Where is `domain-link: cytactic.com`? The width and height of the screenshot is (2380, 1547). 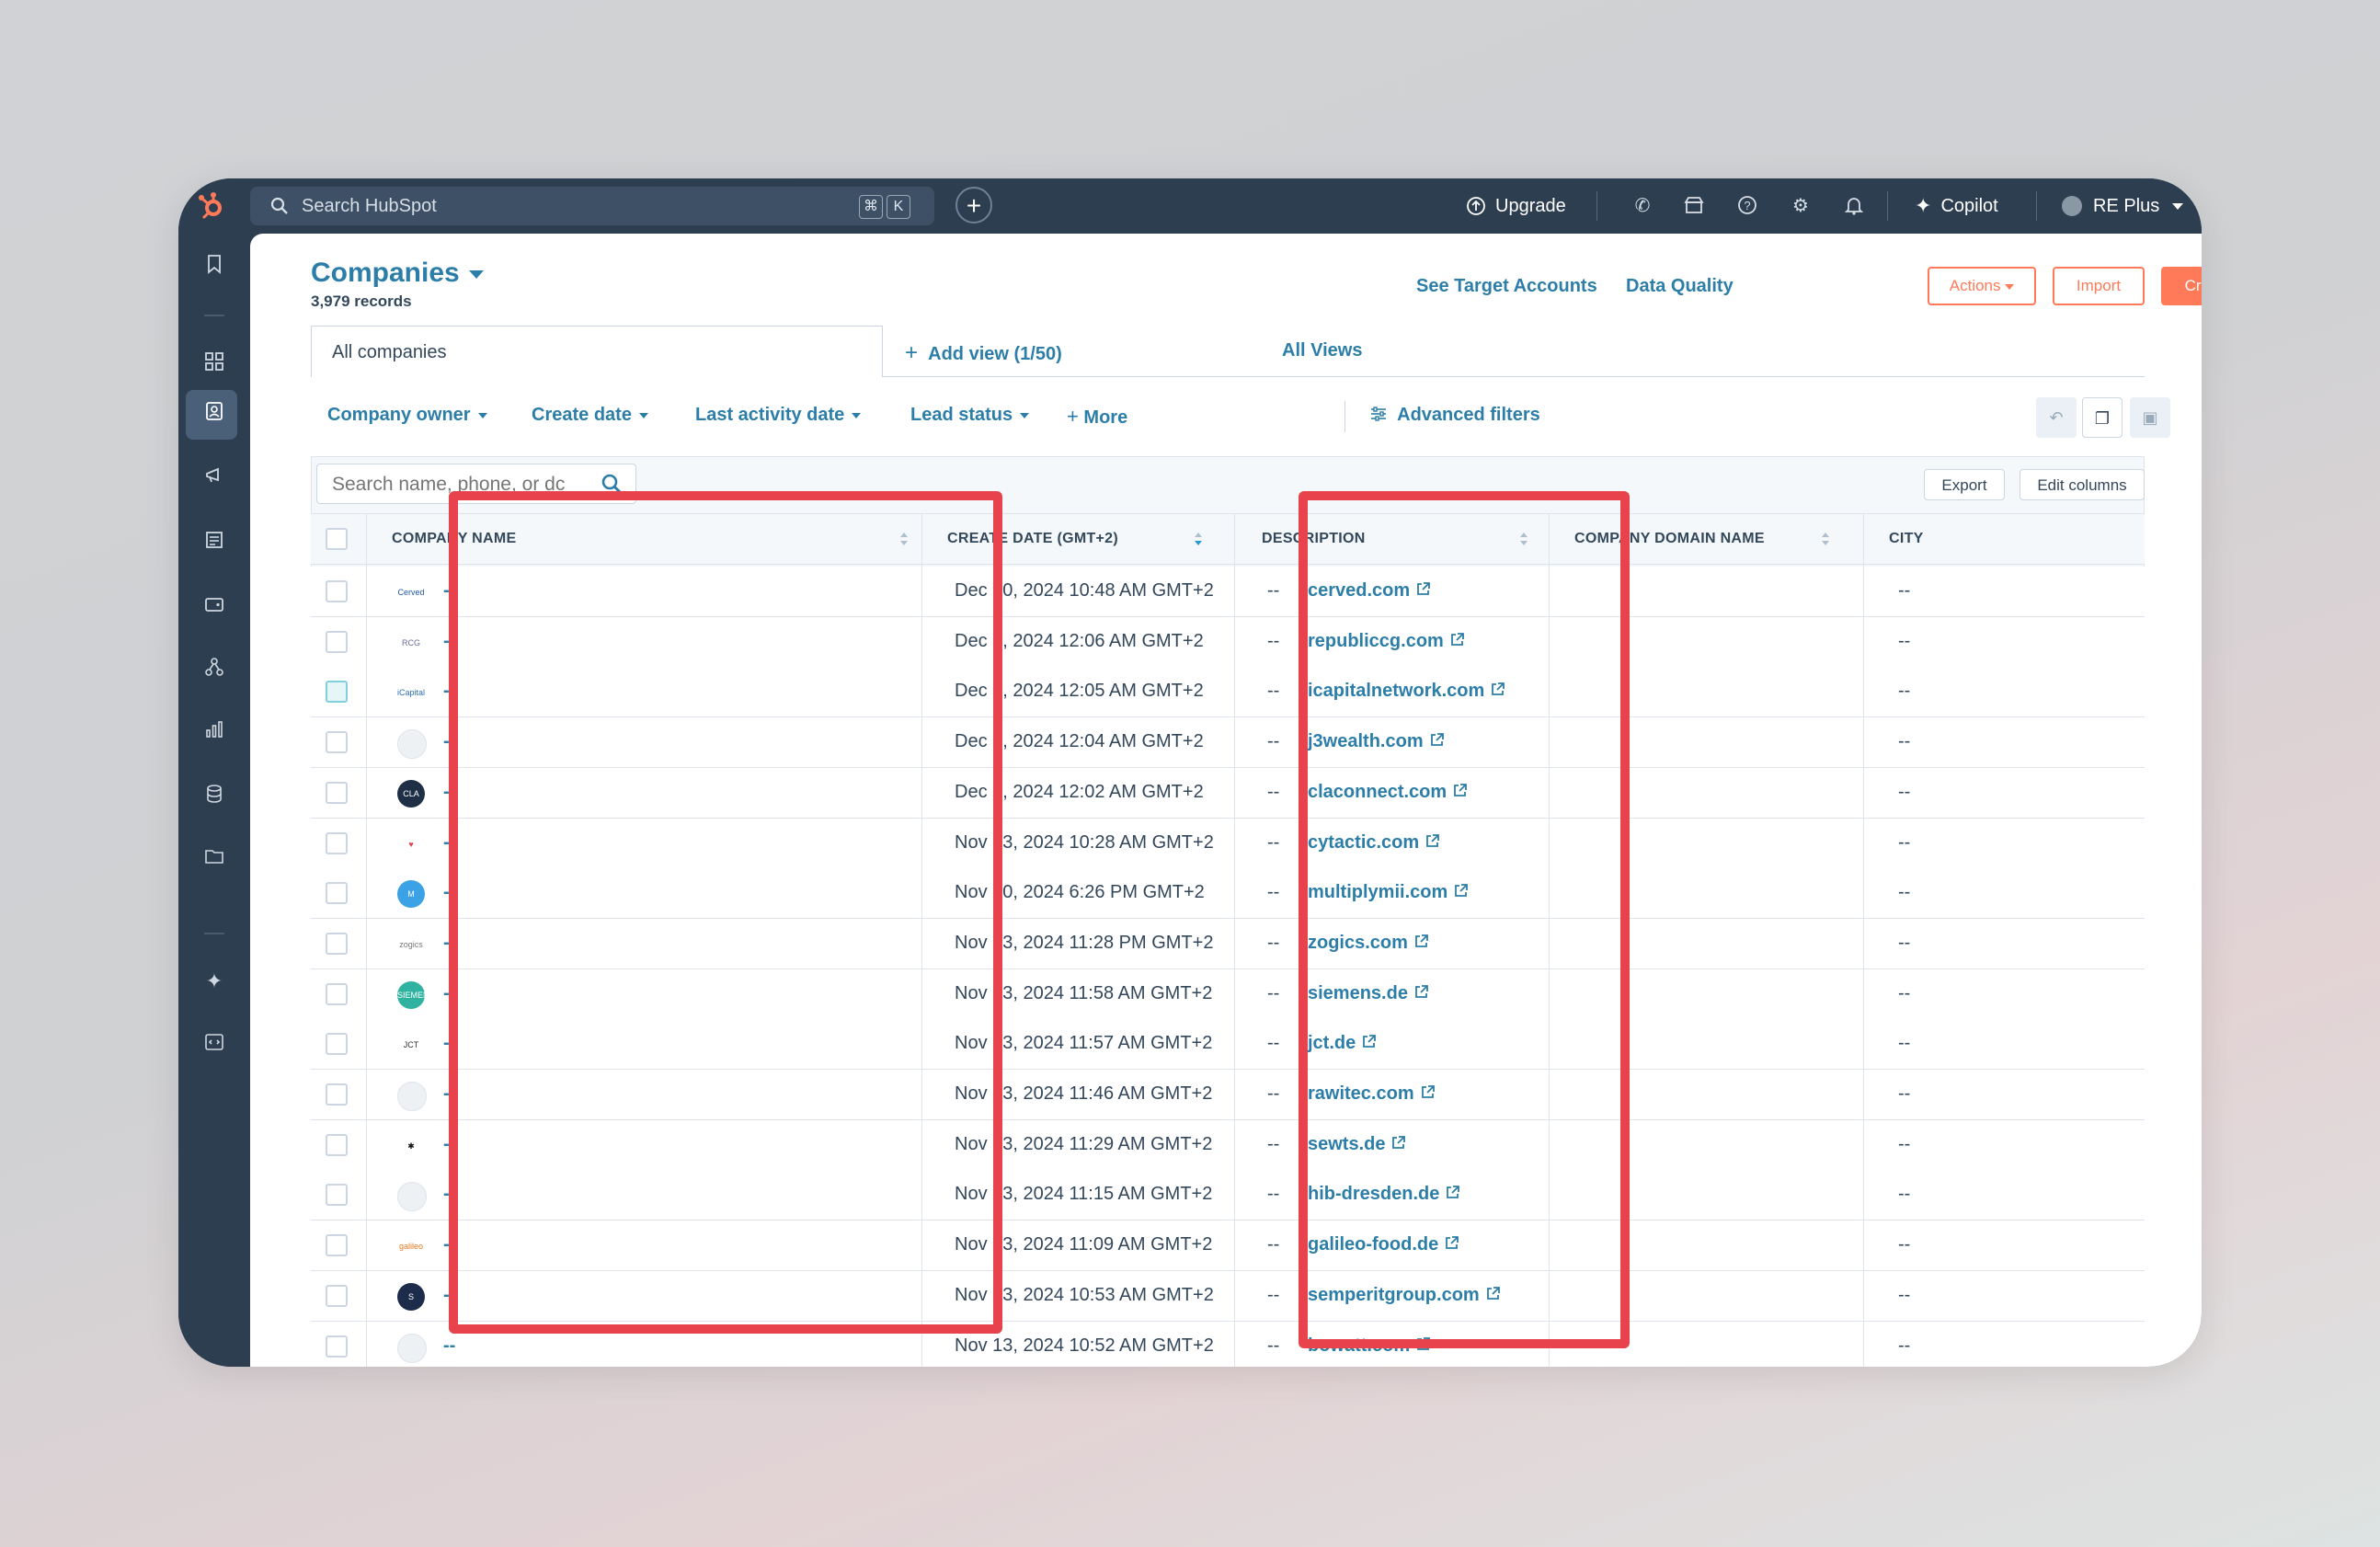
domain-link: cytactic.com is located at coordinates (1374, 843).